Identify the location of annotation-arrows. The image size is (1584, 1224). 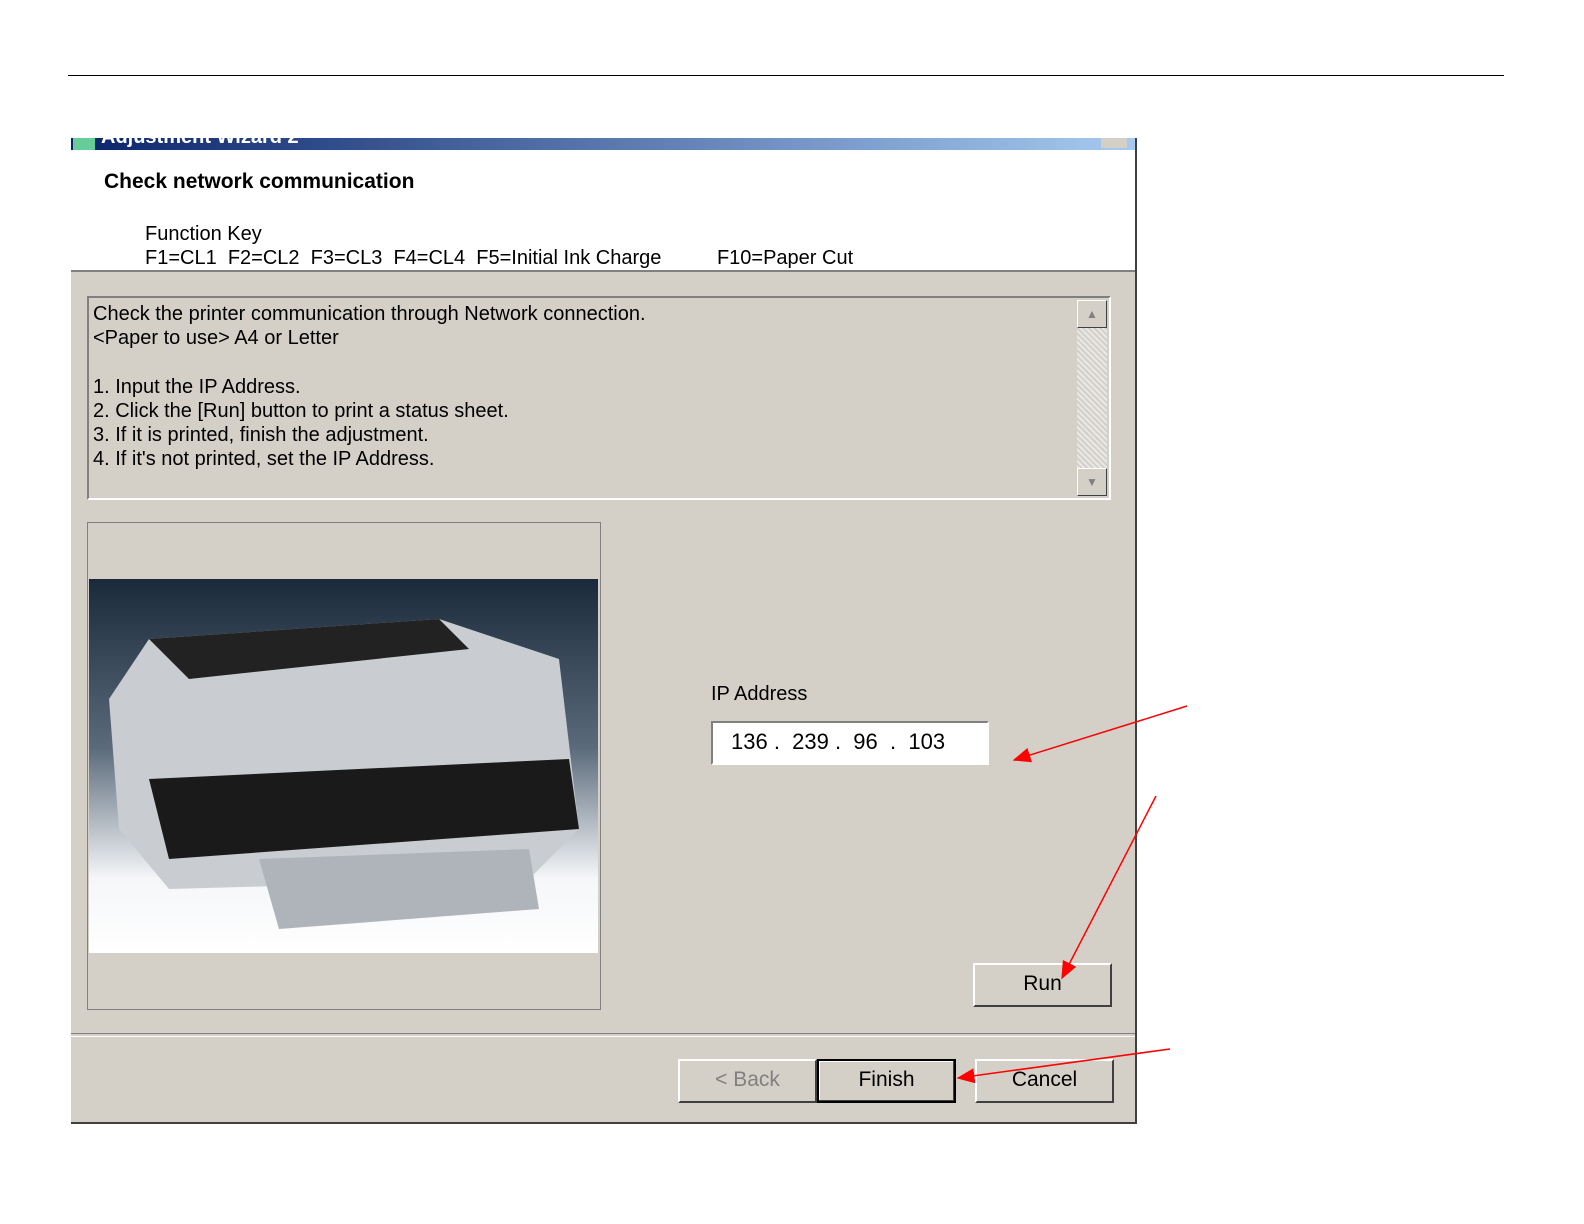
(1072, 894).